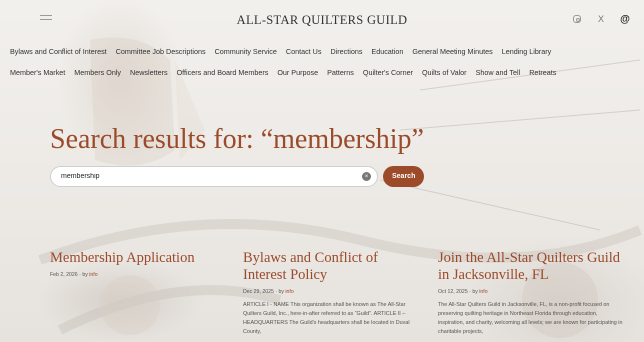 The image size is (644, 342). Describe the element at coordinates (58, 51) in the screenshot. I see `nav-item-bylaws: Bylaws and Conflict of Interest` at that location.